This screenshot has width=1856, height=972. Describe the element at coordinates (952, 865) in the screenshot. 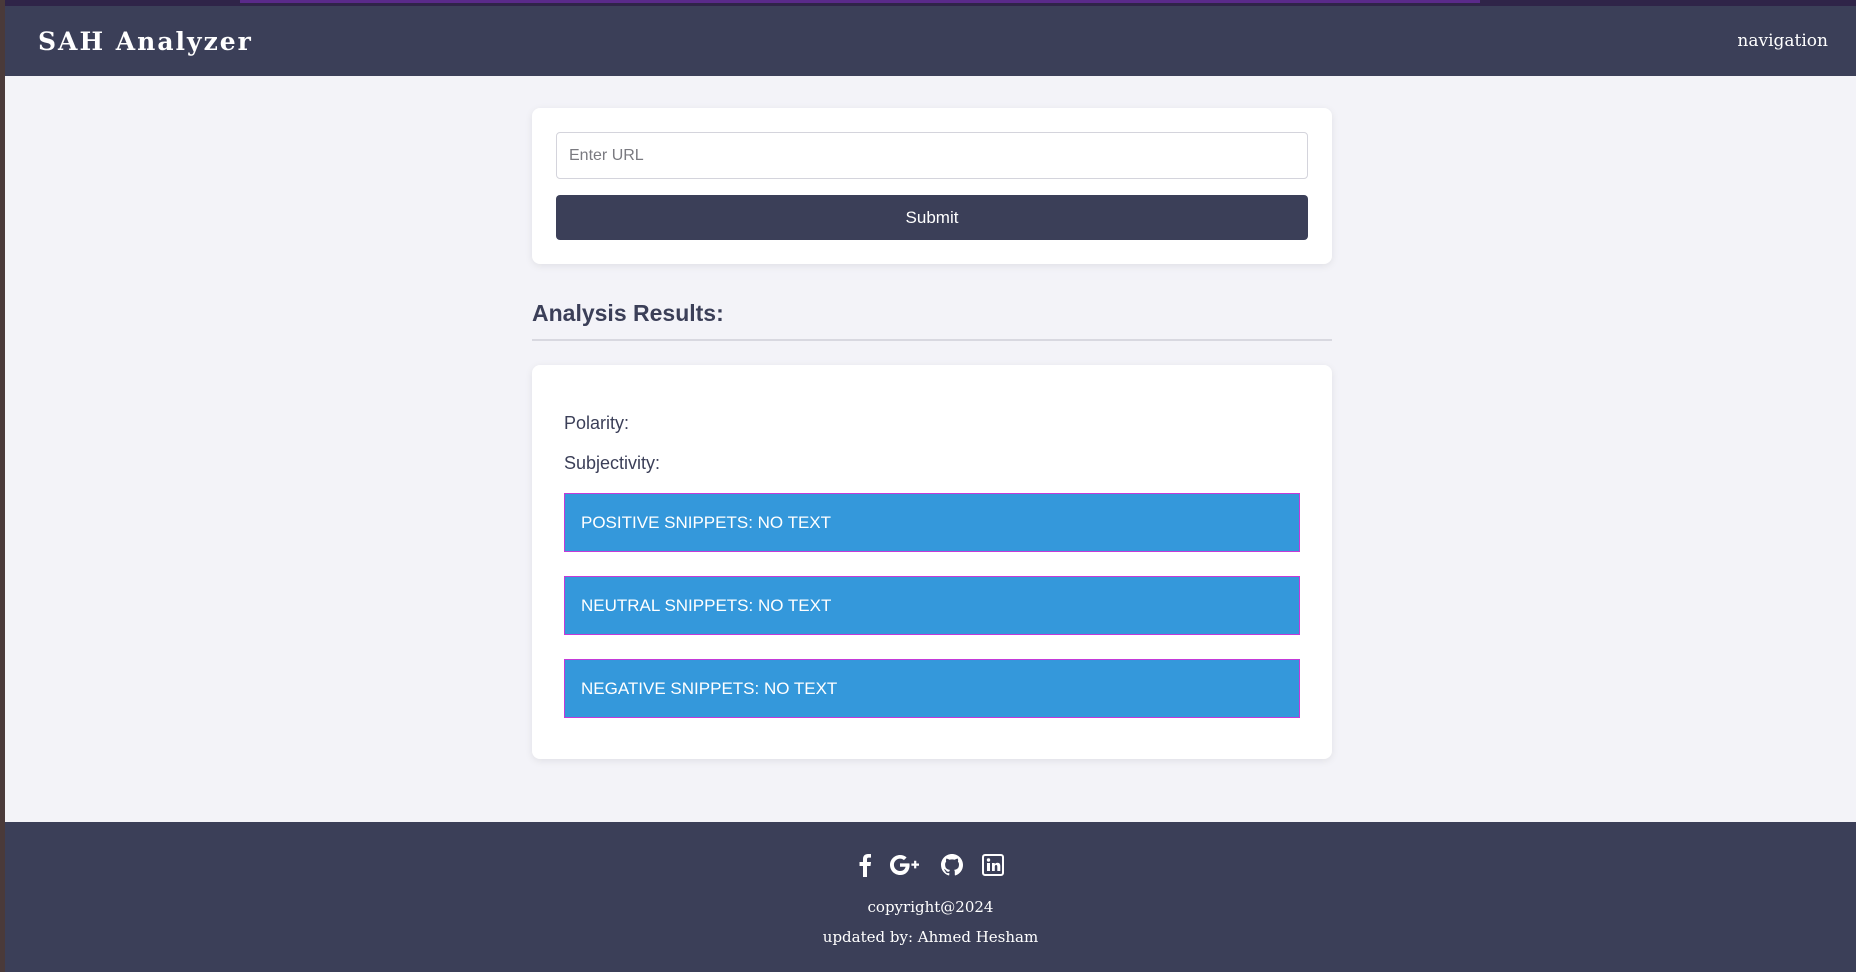

I see `github-icon` at that location.